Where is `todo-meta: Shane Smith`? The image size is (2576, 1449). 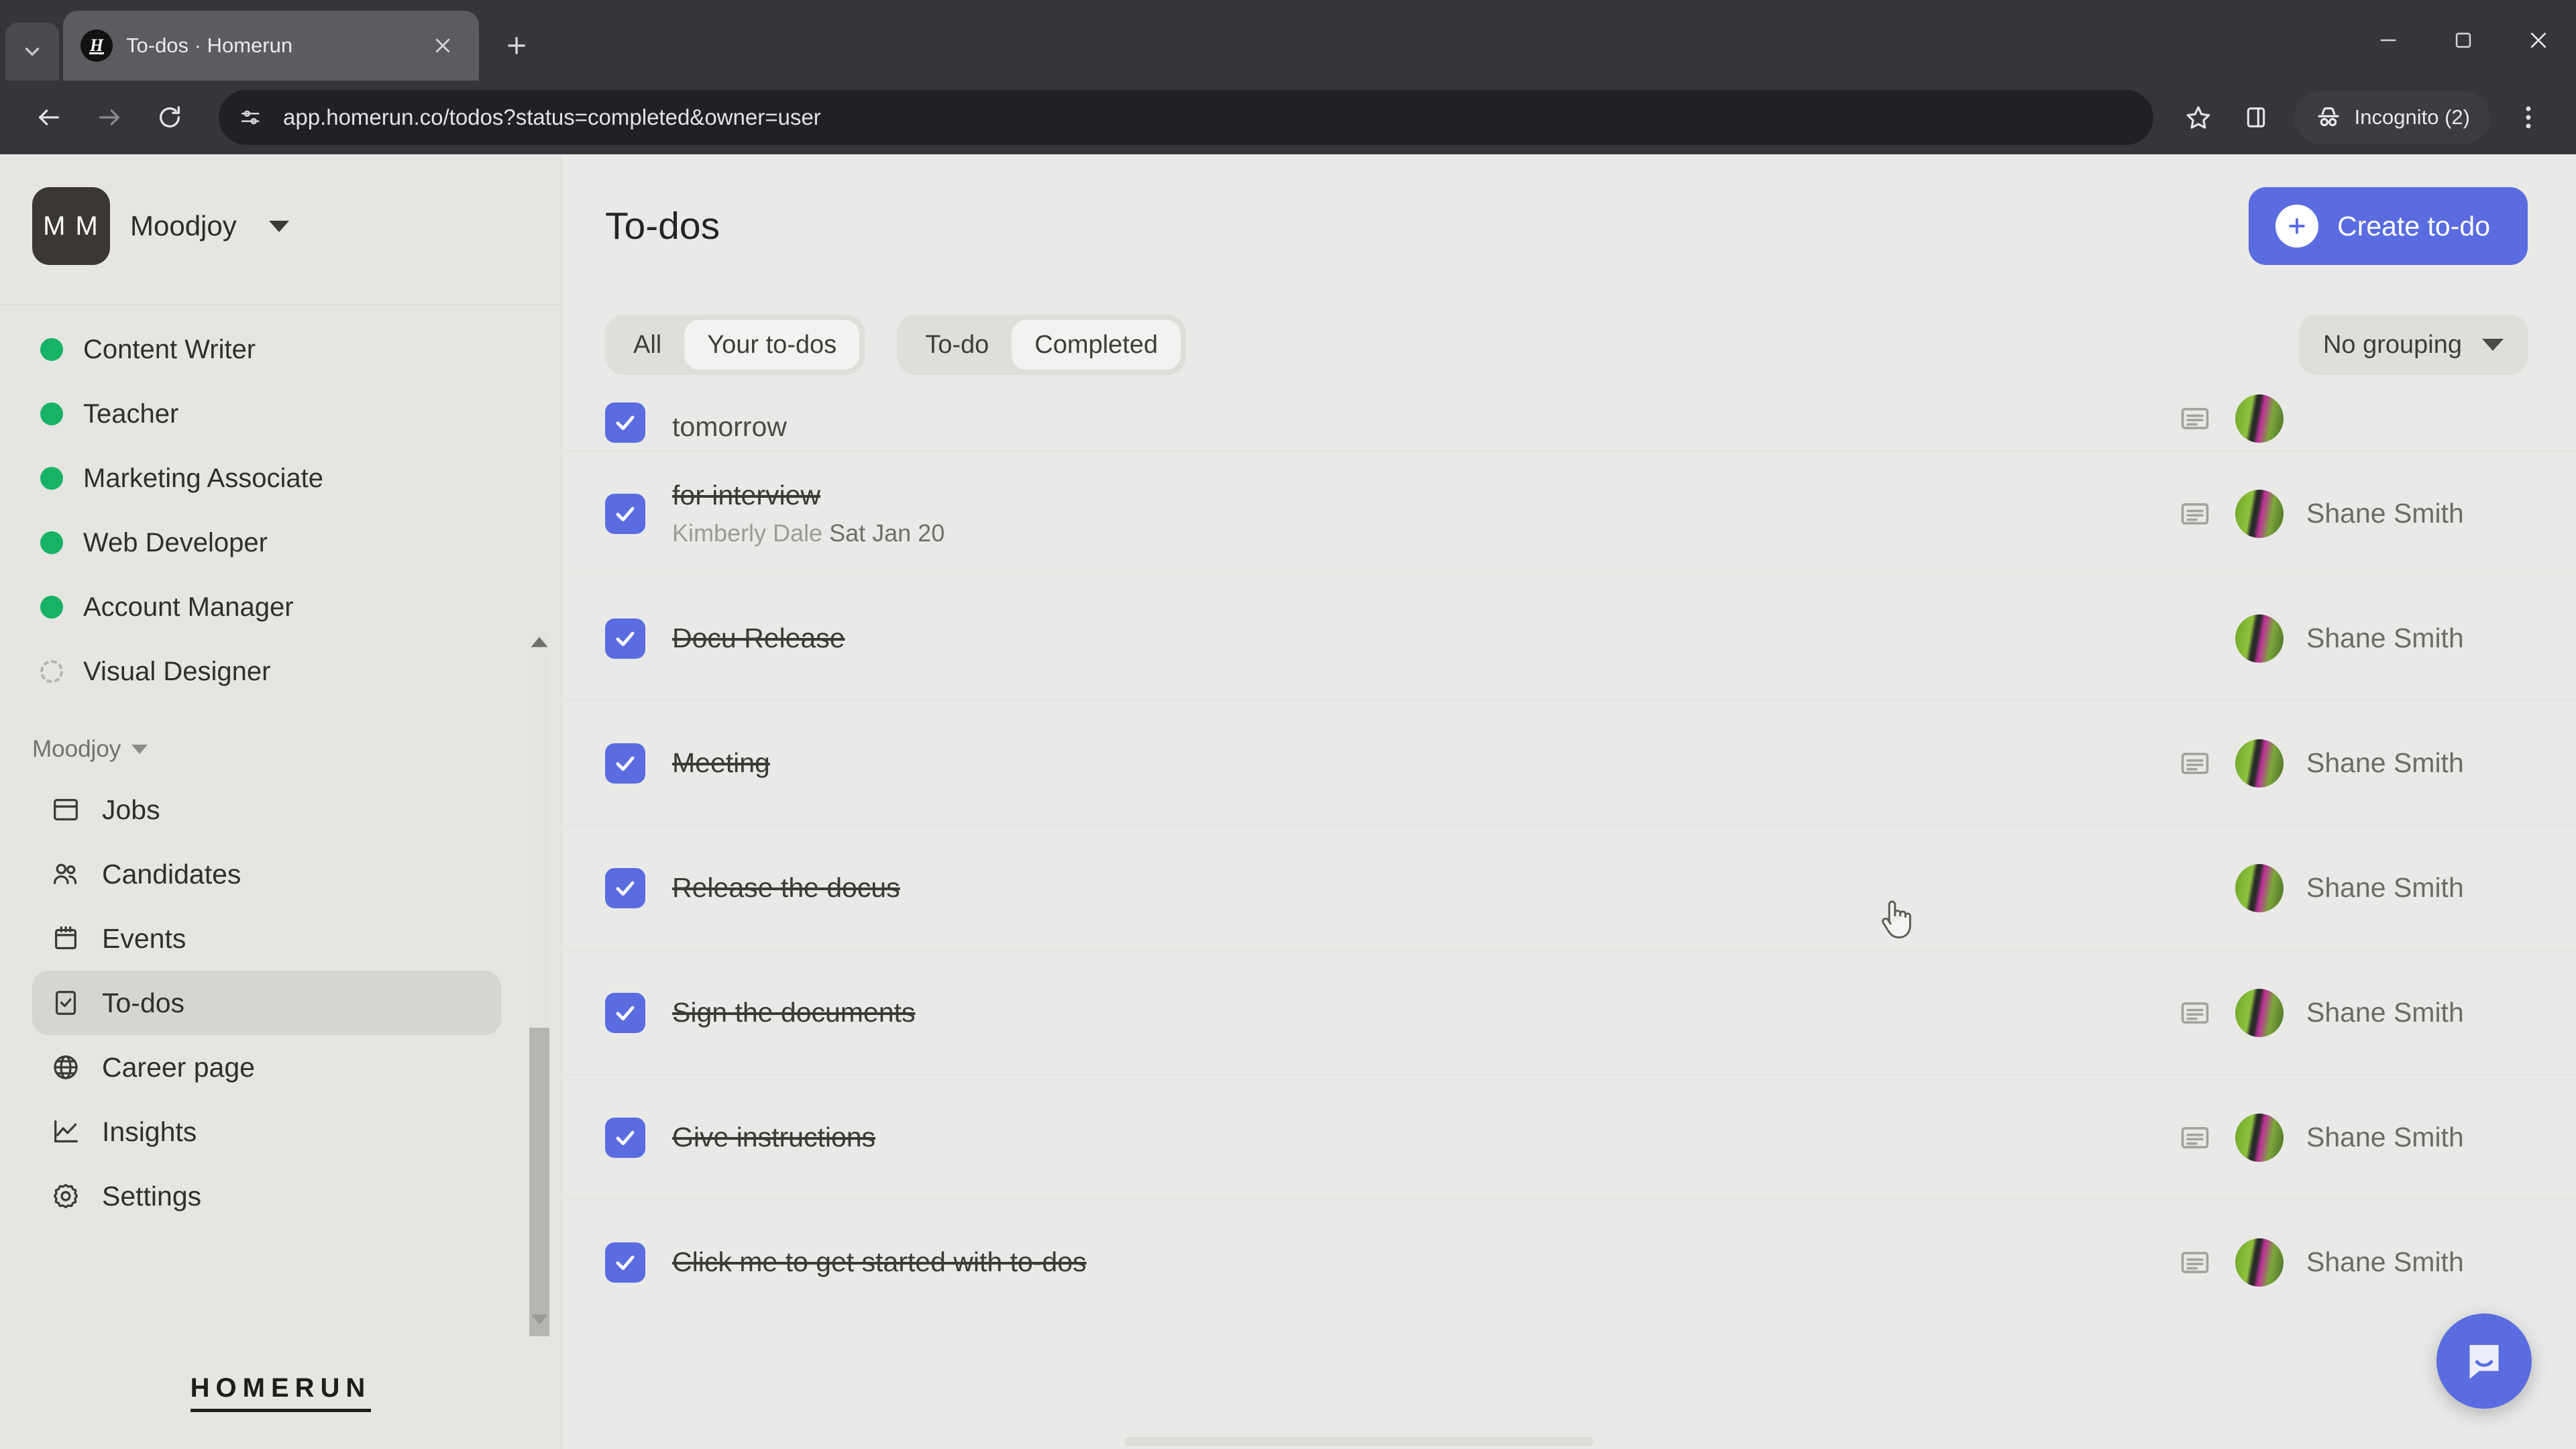
todo-meta: Shane Smith is located at coordinates (2353, 887).